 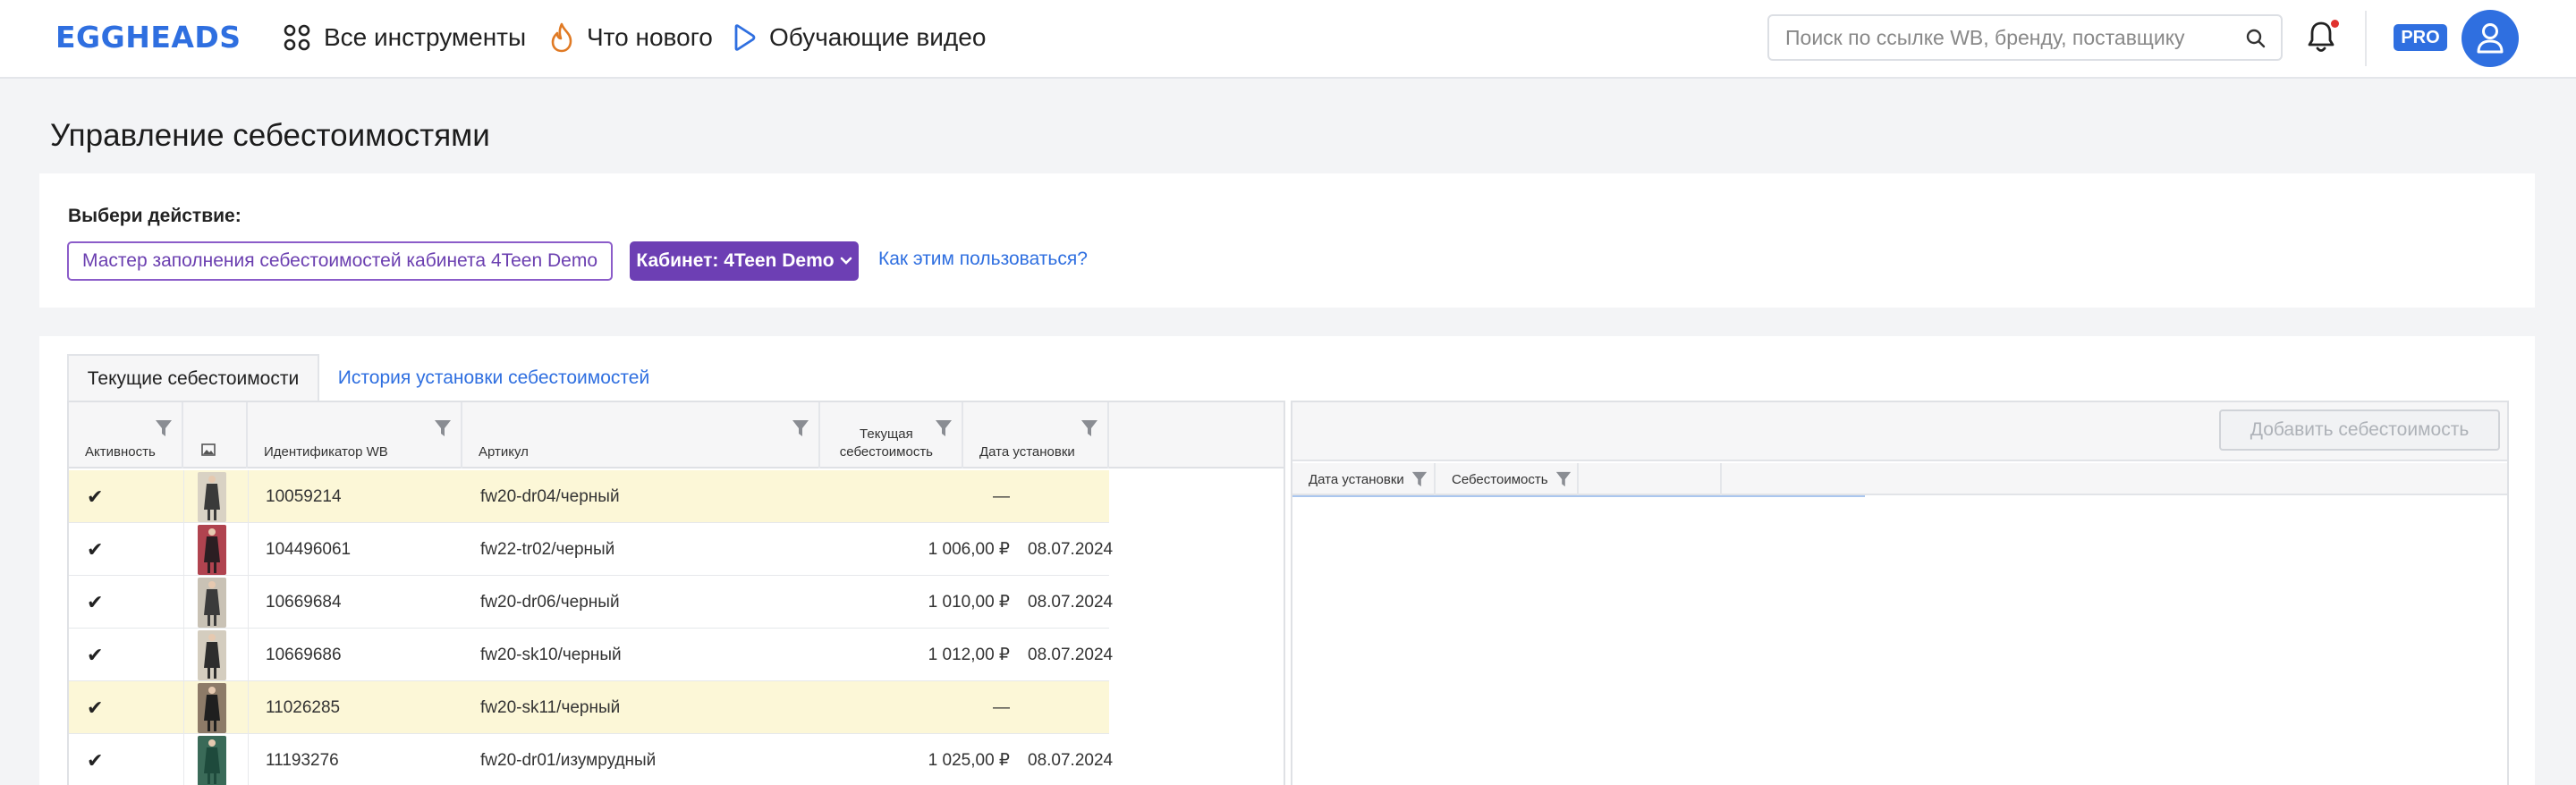 I want to click on history-toolbar: Добавить себестоимость, so click(x=1899, y=431).